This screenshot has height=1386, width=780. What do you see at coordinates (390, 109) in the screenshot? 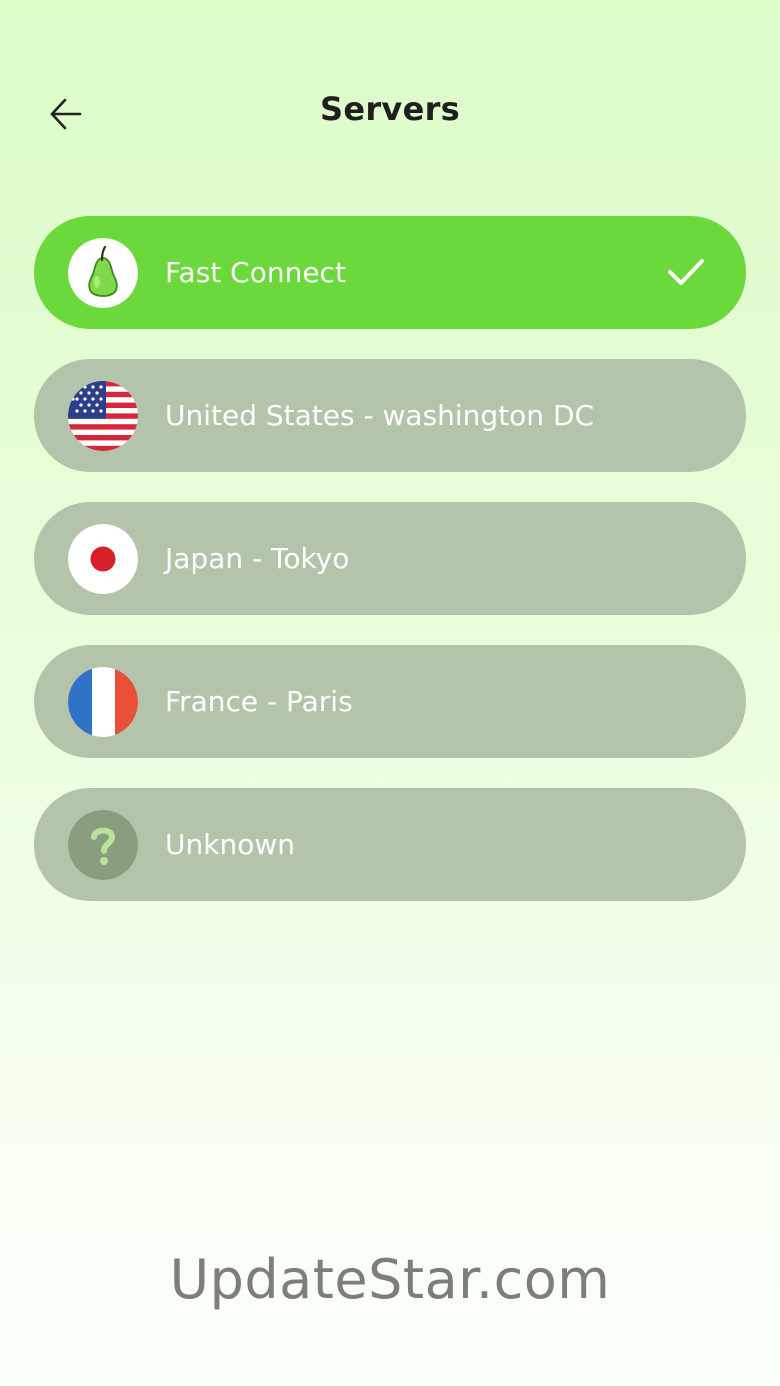
I see `page-title: Servers` at bounding box center [390, 109].